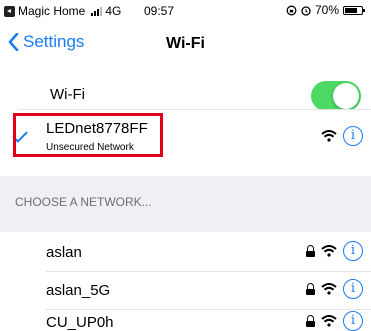  I want to click on toggle-knob, so click(346, 96).